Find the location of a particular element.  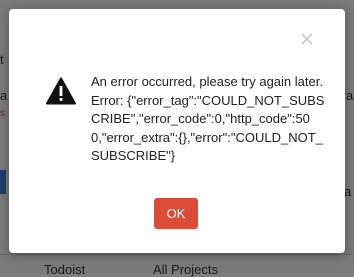

background-footer-all-projects: All Projects is located at coordinates (186, 269).